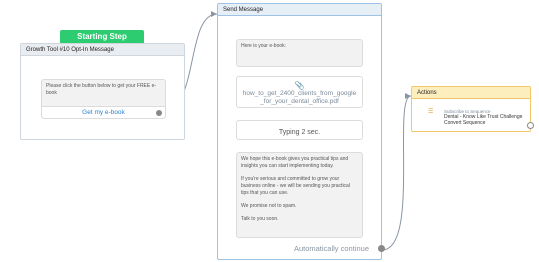 This screenshot has width=539, height=262. Describe the element at coordinates (102, 50) in the screenshot. I see `optin-node-title: Growth Tool #10 Opt-In Message` at that location.